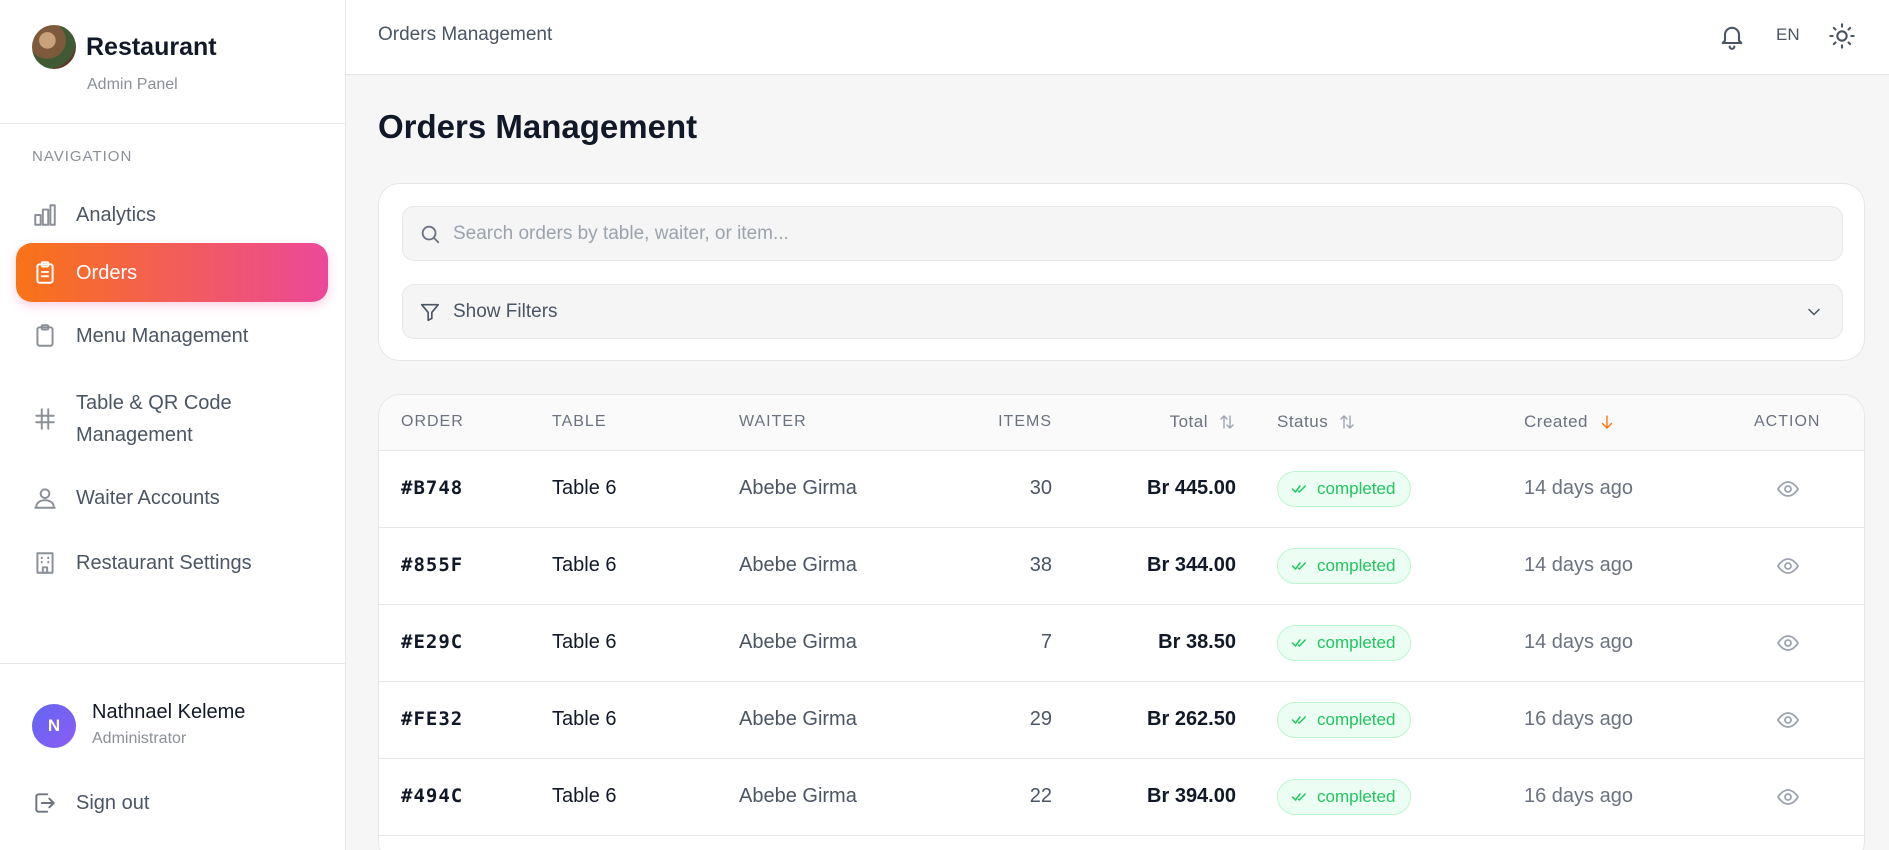 This screenshot has height=850, width=1889. Describe the element at coordinates (430, 234) in the screenshot. I see `search-icon` at that location.